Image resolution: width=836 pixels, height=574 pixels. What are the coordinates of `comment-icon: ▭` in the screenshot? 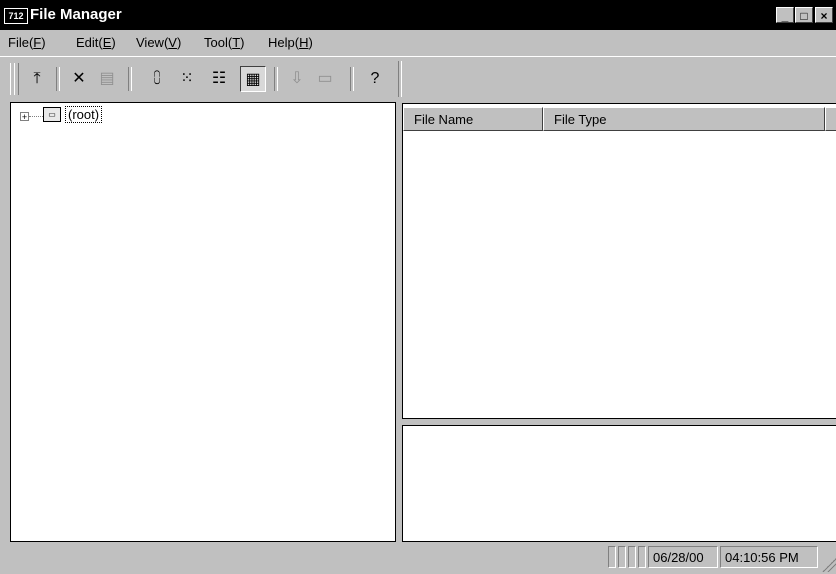 It's located at (325, 79).